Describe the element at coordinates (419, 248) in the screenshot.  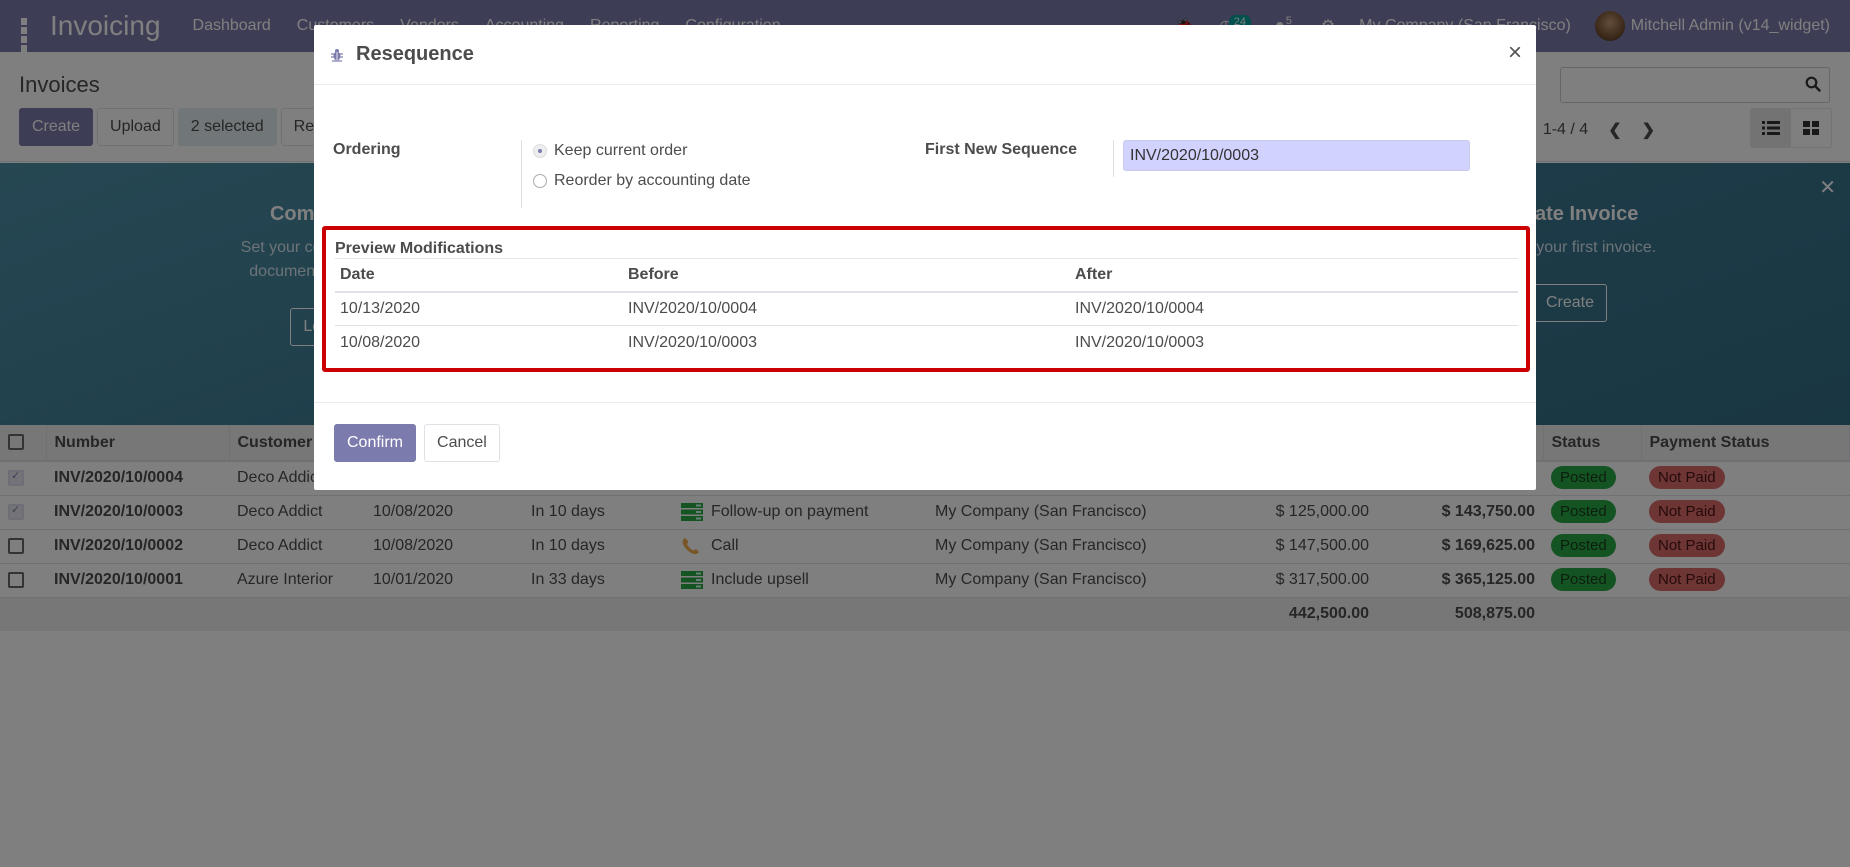
I see `preview-title: Preview Modifications` at that location.